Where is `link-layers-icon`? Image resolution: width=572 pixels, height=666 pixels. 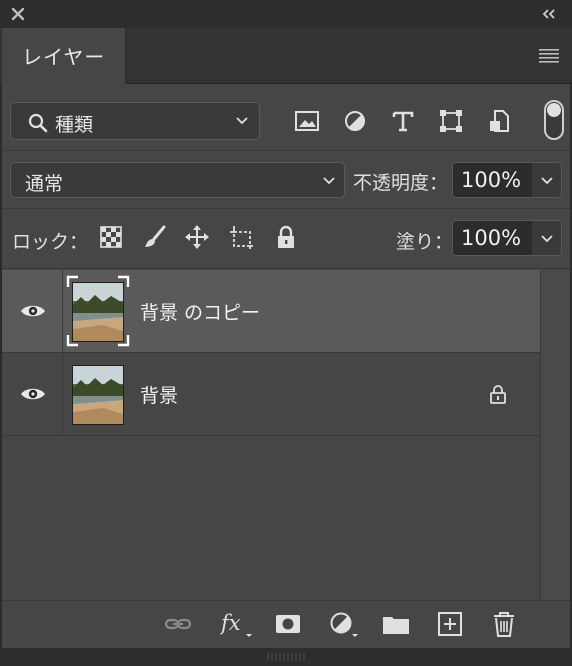
link-layers-icon is located at coordinates (178, 624).